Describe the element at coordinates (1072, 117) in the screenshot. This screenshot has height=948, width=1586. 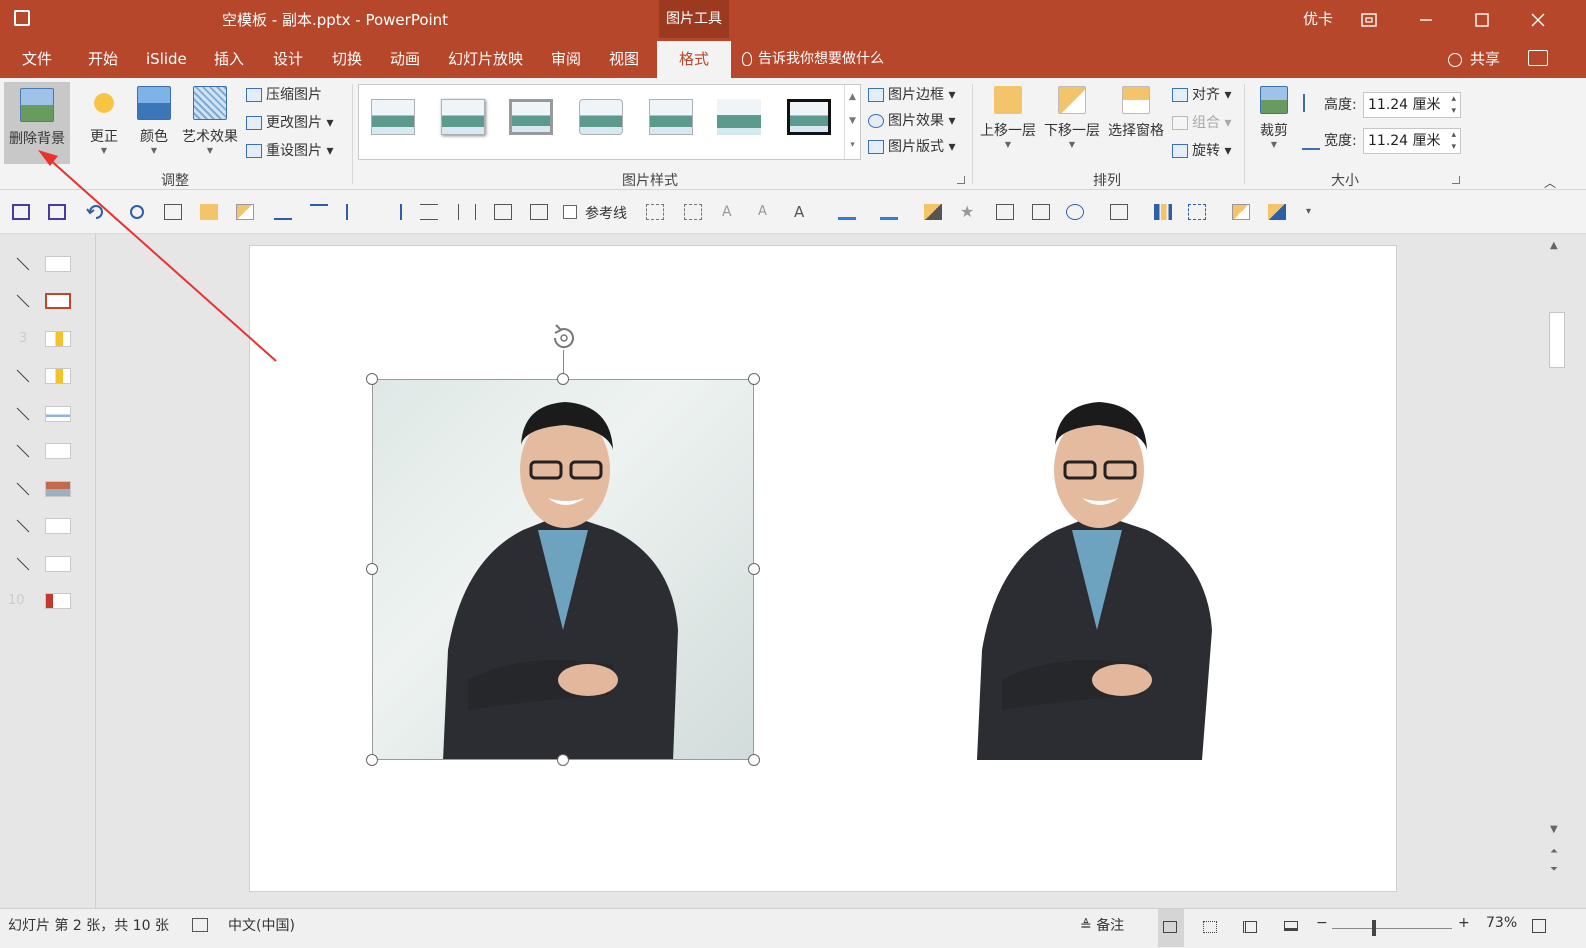
I see `send-backward-button: 下移一层 ▼` at that location.